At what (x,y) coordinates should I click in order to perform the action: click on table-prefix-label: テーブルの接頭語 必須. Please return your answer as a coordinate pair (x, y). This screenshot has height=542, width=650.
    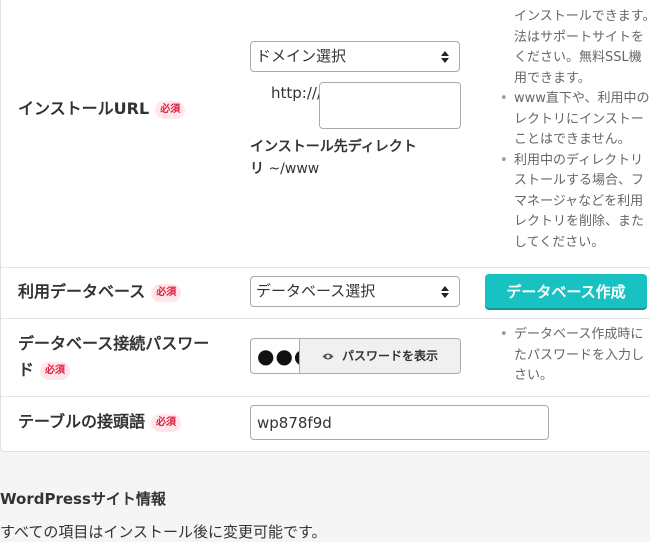
    Looking at the image, I should click on (100, 422).